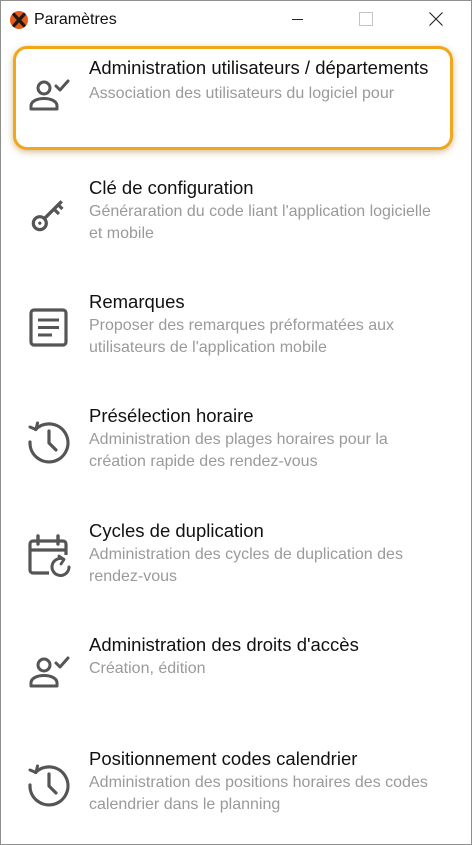 The width and height of the screenshot is (472, 845). What do you see at coordinates (171, 187) in the screenshot?
I see `item-title: Clé de configuration` at bounding box center [171, 187].